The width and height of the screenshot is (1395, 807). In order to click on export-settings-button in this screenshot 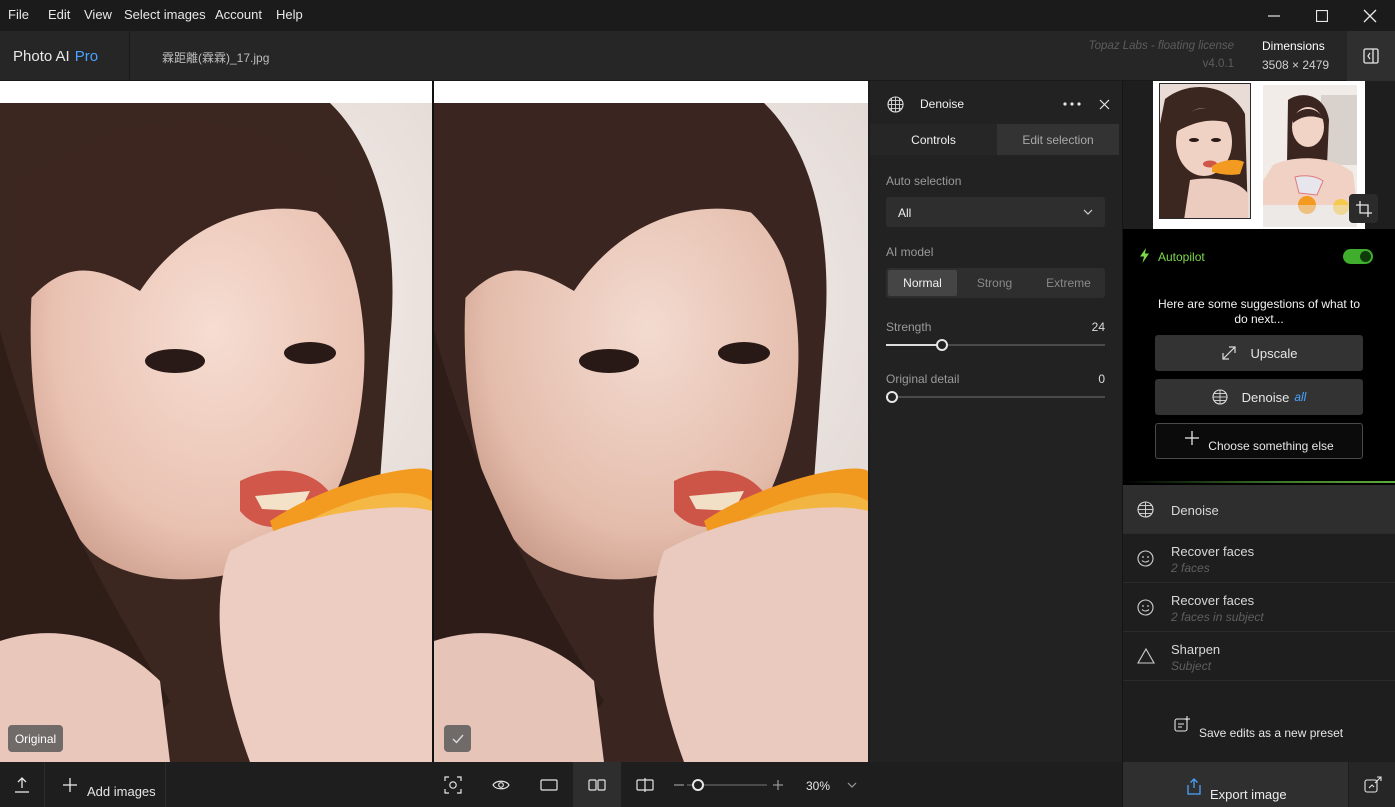, I will do `click(1372, 784)`.